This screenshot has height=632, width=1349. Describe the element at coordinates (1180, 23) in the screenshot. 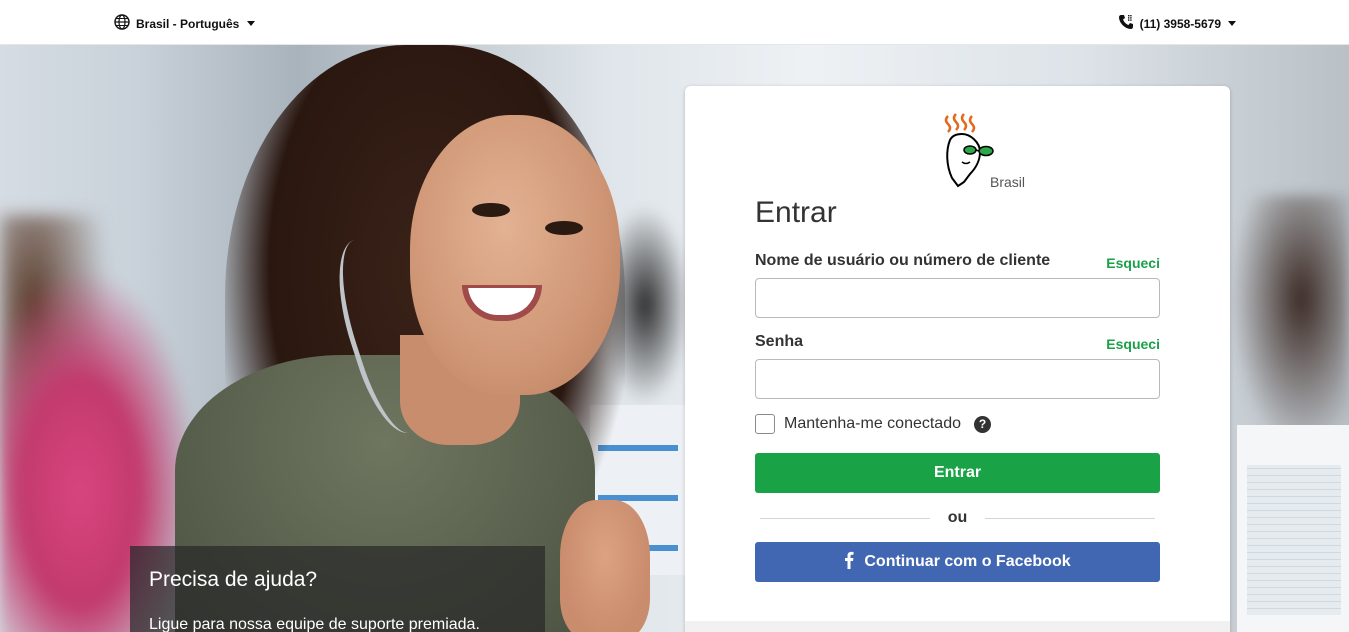

I see `phone-number: (11) 3958-5679` at that location.